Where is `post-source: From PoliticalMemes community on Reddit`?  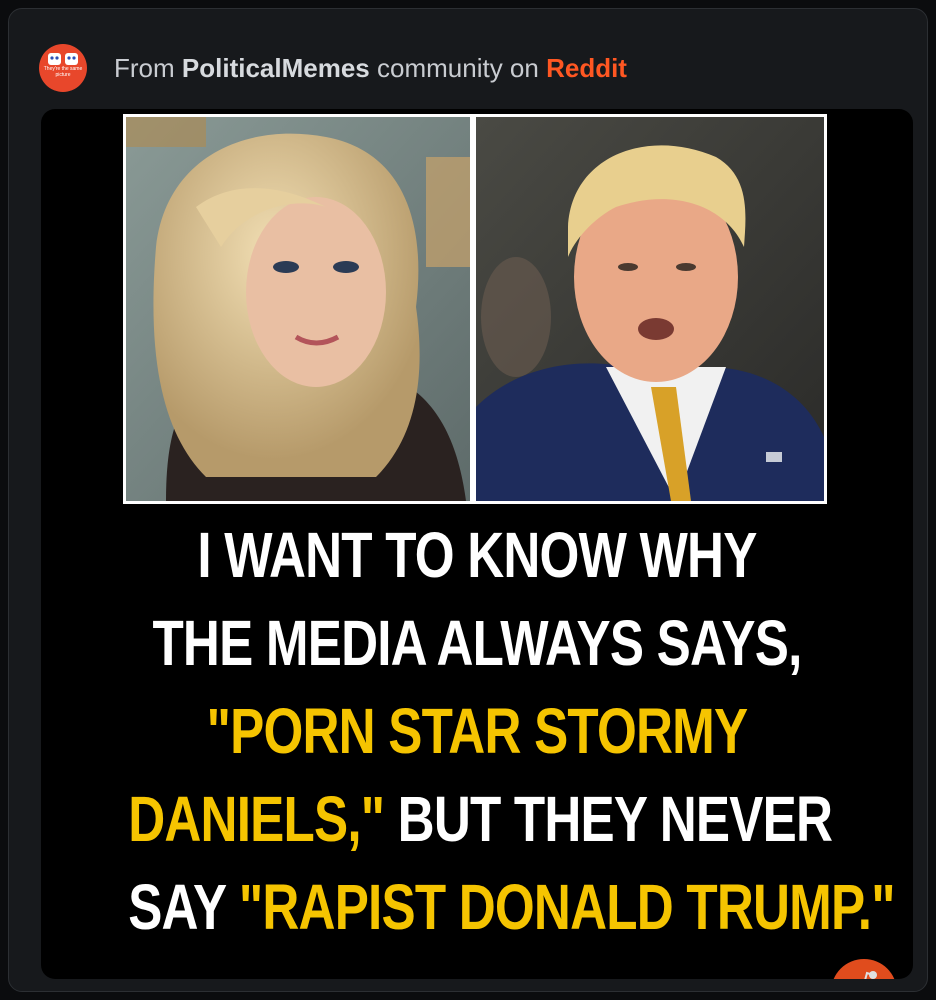 post-source: From PoliticalMemes community on Reddit is located at coordinates (370, 68).